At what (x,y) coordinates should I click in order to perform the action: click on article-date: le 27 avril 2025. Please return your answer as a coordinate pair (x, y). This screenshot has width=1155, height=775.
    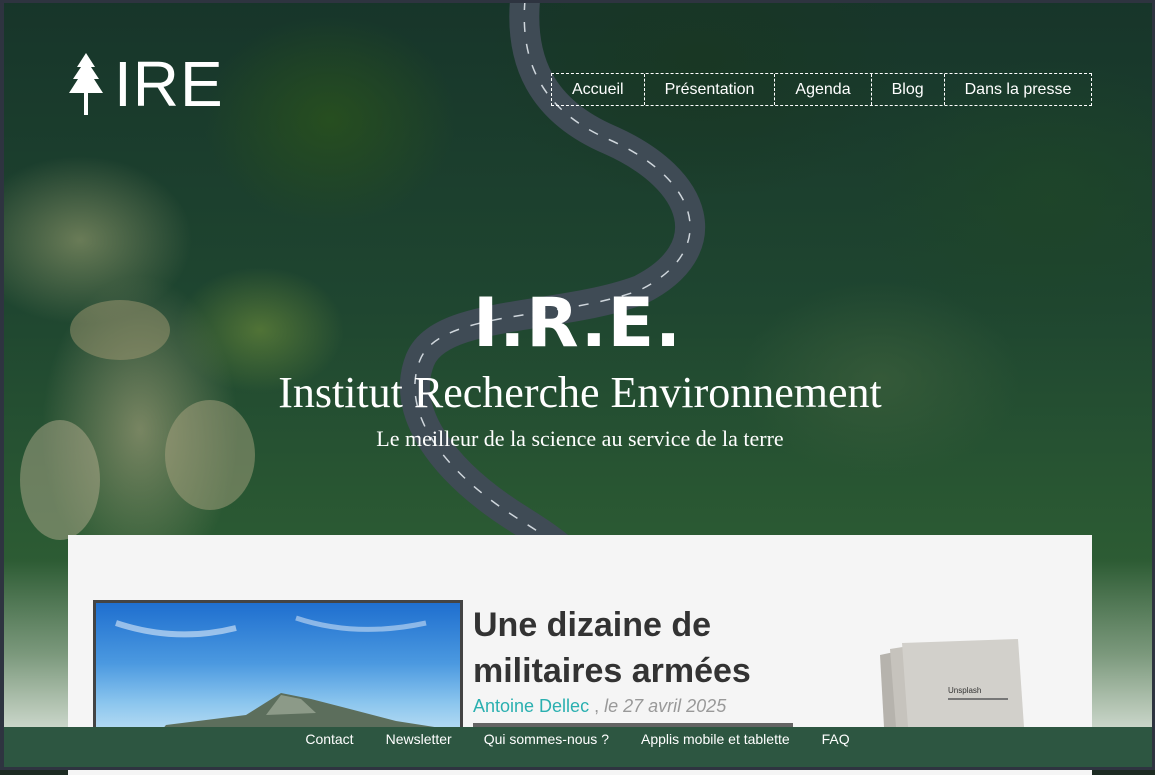
    Looking at the image, I should click on (665, 706).